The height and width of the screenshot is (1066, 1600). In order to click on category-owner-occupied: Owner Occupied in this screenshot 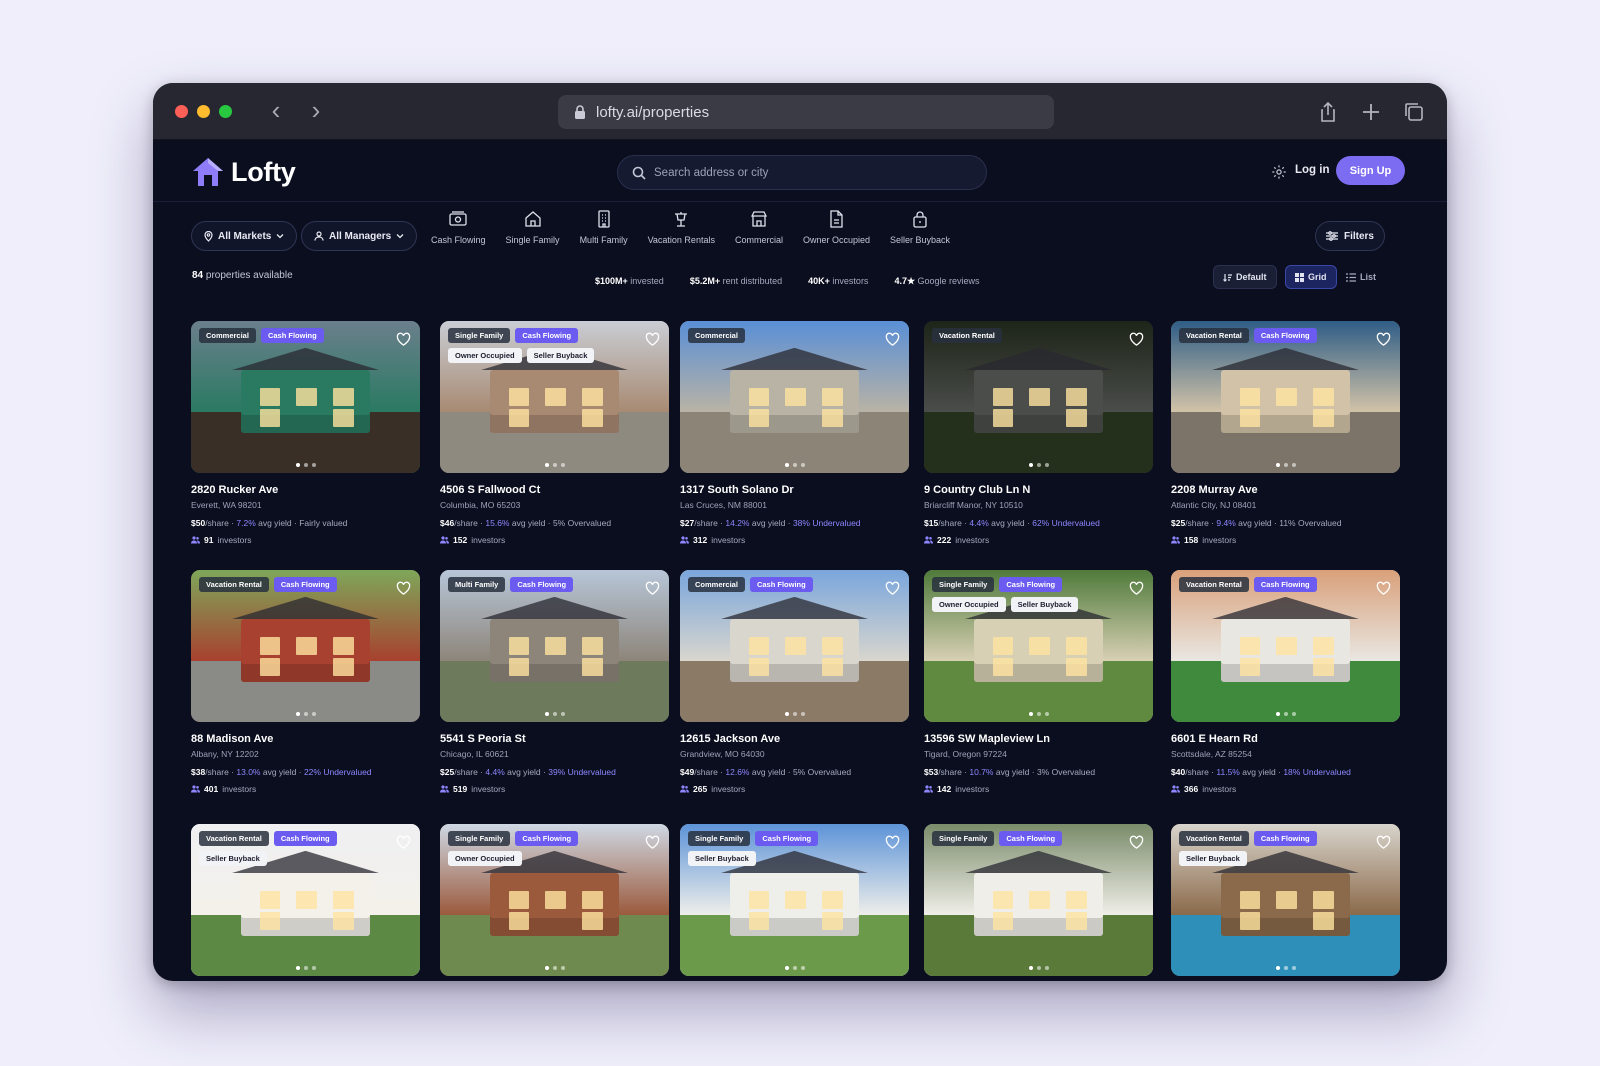, I will do `click(836, 227)`.